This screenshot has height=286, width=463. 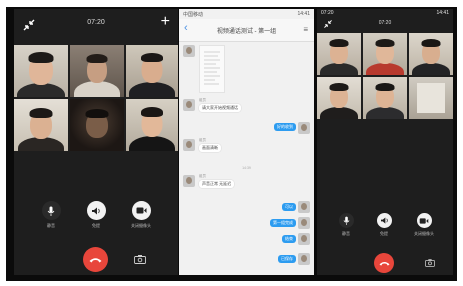 What do you see at coordinates (210, 148) in the screenshot?
I see `incoming-message: 画面清晰` at bounding box center [210, 148].